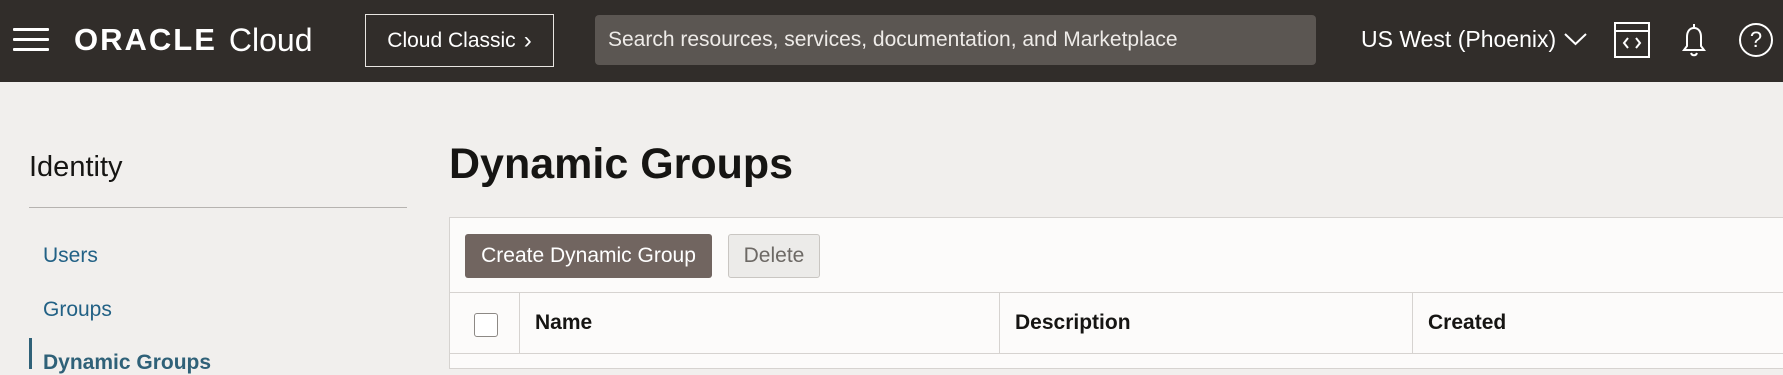 The height and width of the screenshot is (375, 1783). What do you see at coordinates (1206, 323) in the screenshot?
I see `description-column-header: Description` at bounding box center [1206, 323].